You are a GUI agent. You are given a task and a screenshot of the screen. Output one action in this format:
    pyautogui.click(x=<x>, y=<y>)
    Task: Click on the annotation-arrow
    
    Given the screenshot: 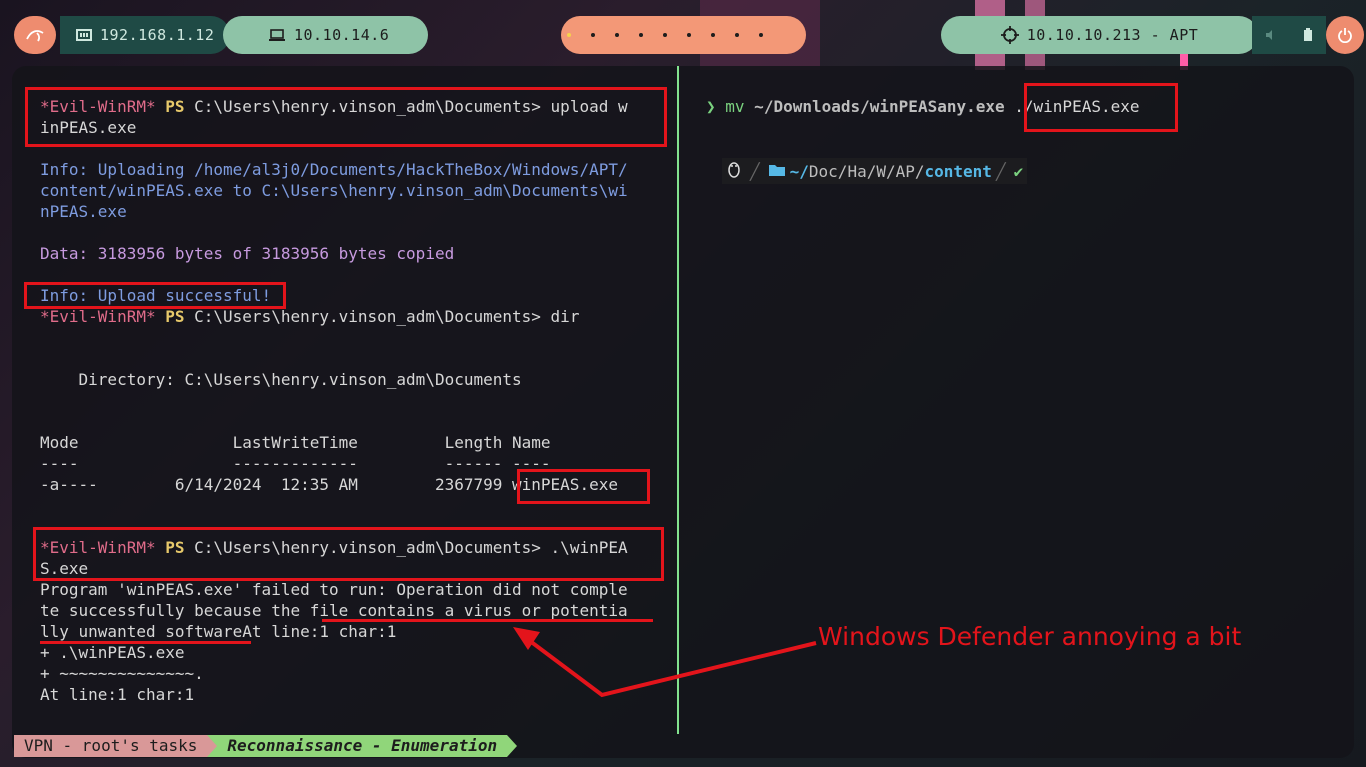 What is the action you would take?
    pyautogui.click(x=665, y=662)
    